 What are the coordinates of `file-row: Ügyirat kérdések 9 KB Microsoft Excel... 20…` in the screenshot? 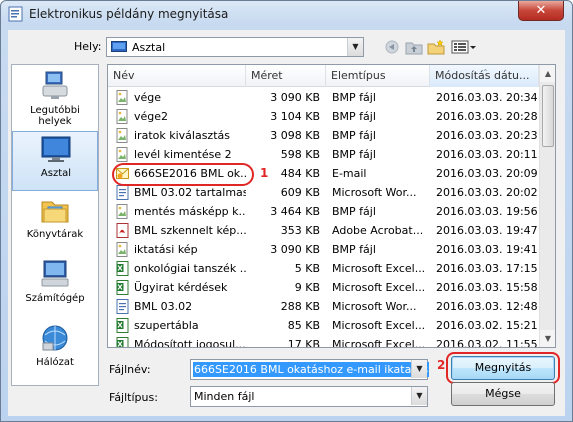 It's located at (323, 287).